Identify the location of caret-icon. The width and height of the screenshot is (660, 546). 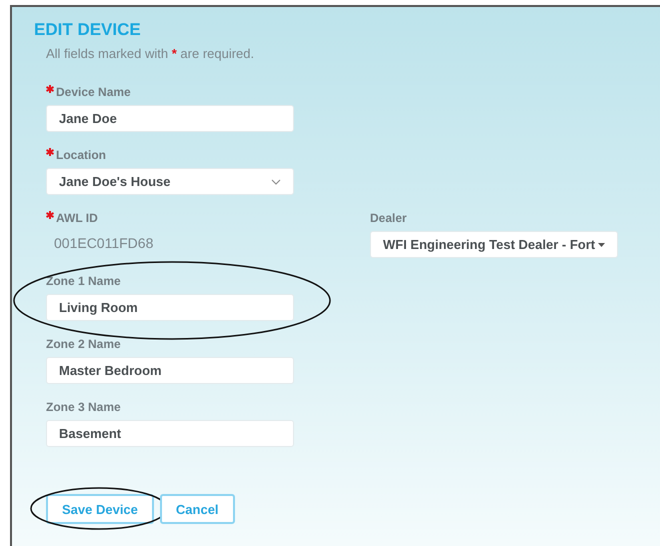
(601, 244).